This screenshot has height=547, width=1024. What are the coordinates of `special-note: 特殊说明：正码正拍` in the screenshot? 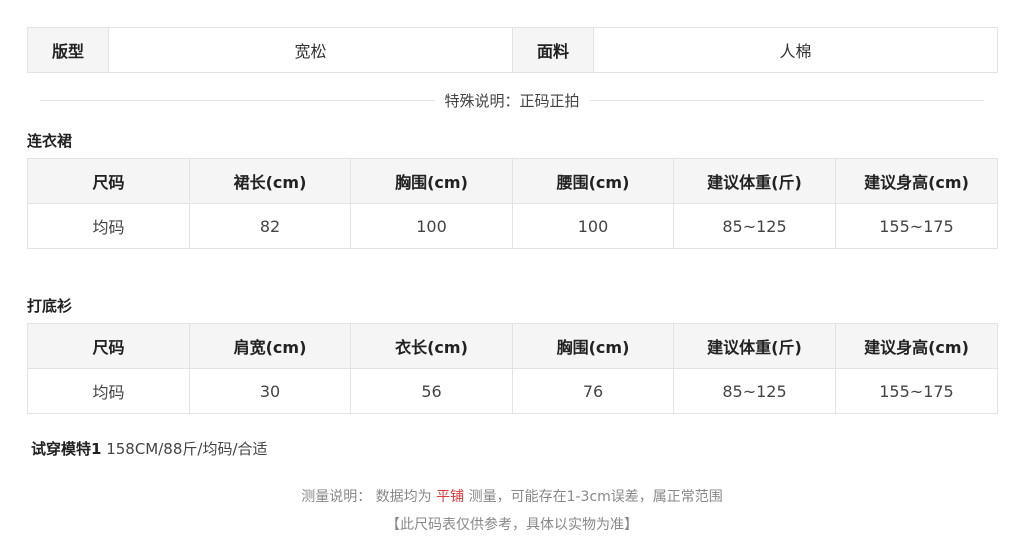 It's located at (512, 100).